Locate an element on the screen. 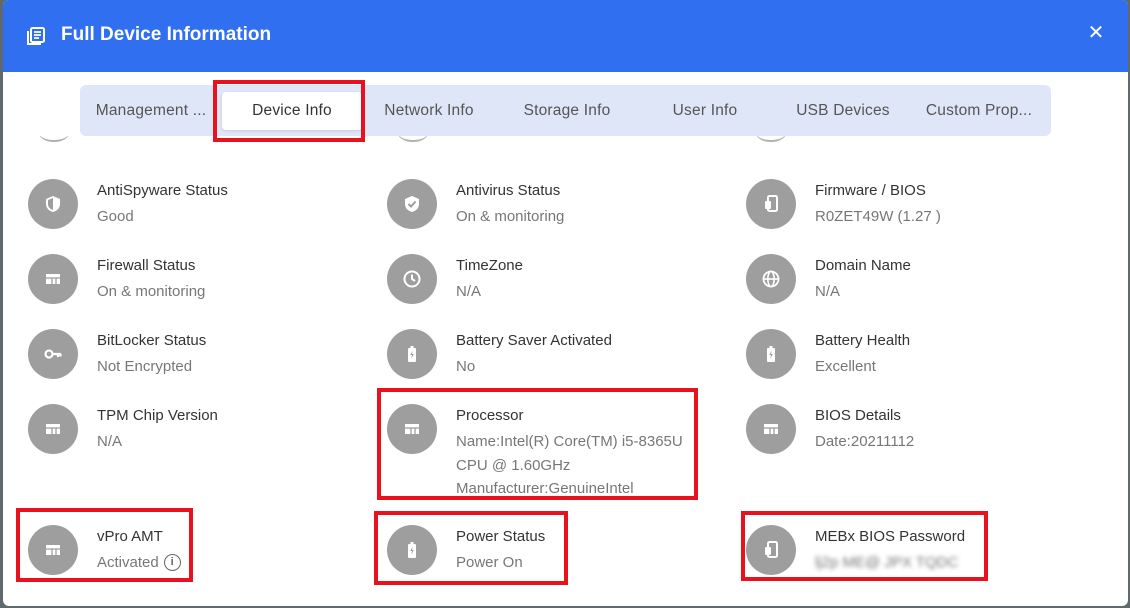 The image size is (1130, 608). item-value: No is located at coordinates (466, 366).